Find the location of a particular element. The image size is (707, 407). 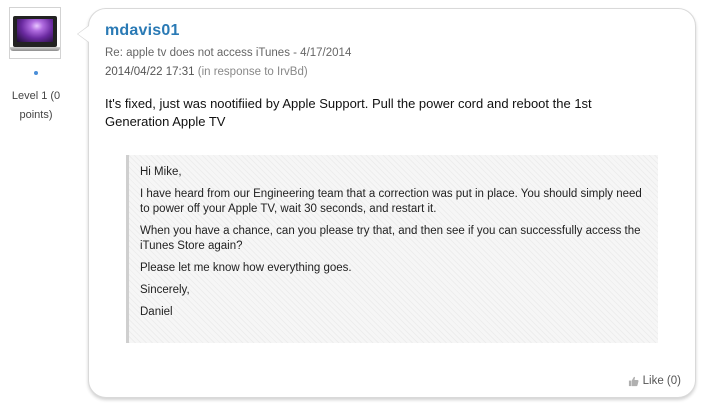

thumbs-up-icon is located at coordinates (633, 381).